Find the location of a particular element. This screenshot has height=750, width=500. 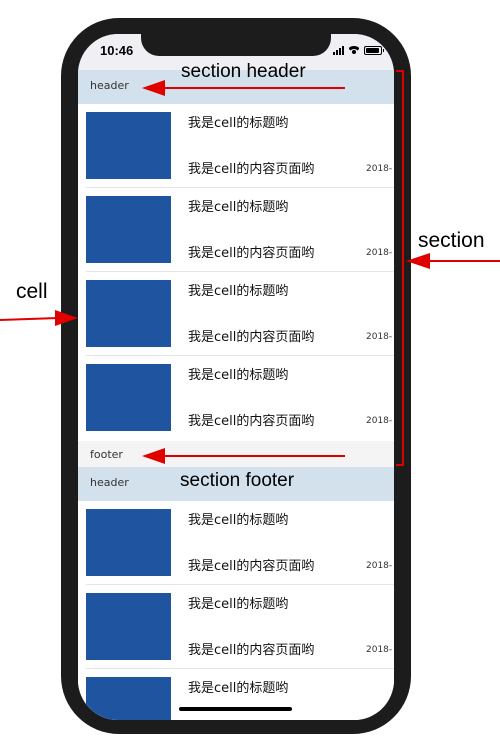

section-header-arrowhead is located at coordinates (153, 88).